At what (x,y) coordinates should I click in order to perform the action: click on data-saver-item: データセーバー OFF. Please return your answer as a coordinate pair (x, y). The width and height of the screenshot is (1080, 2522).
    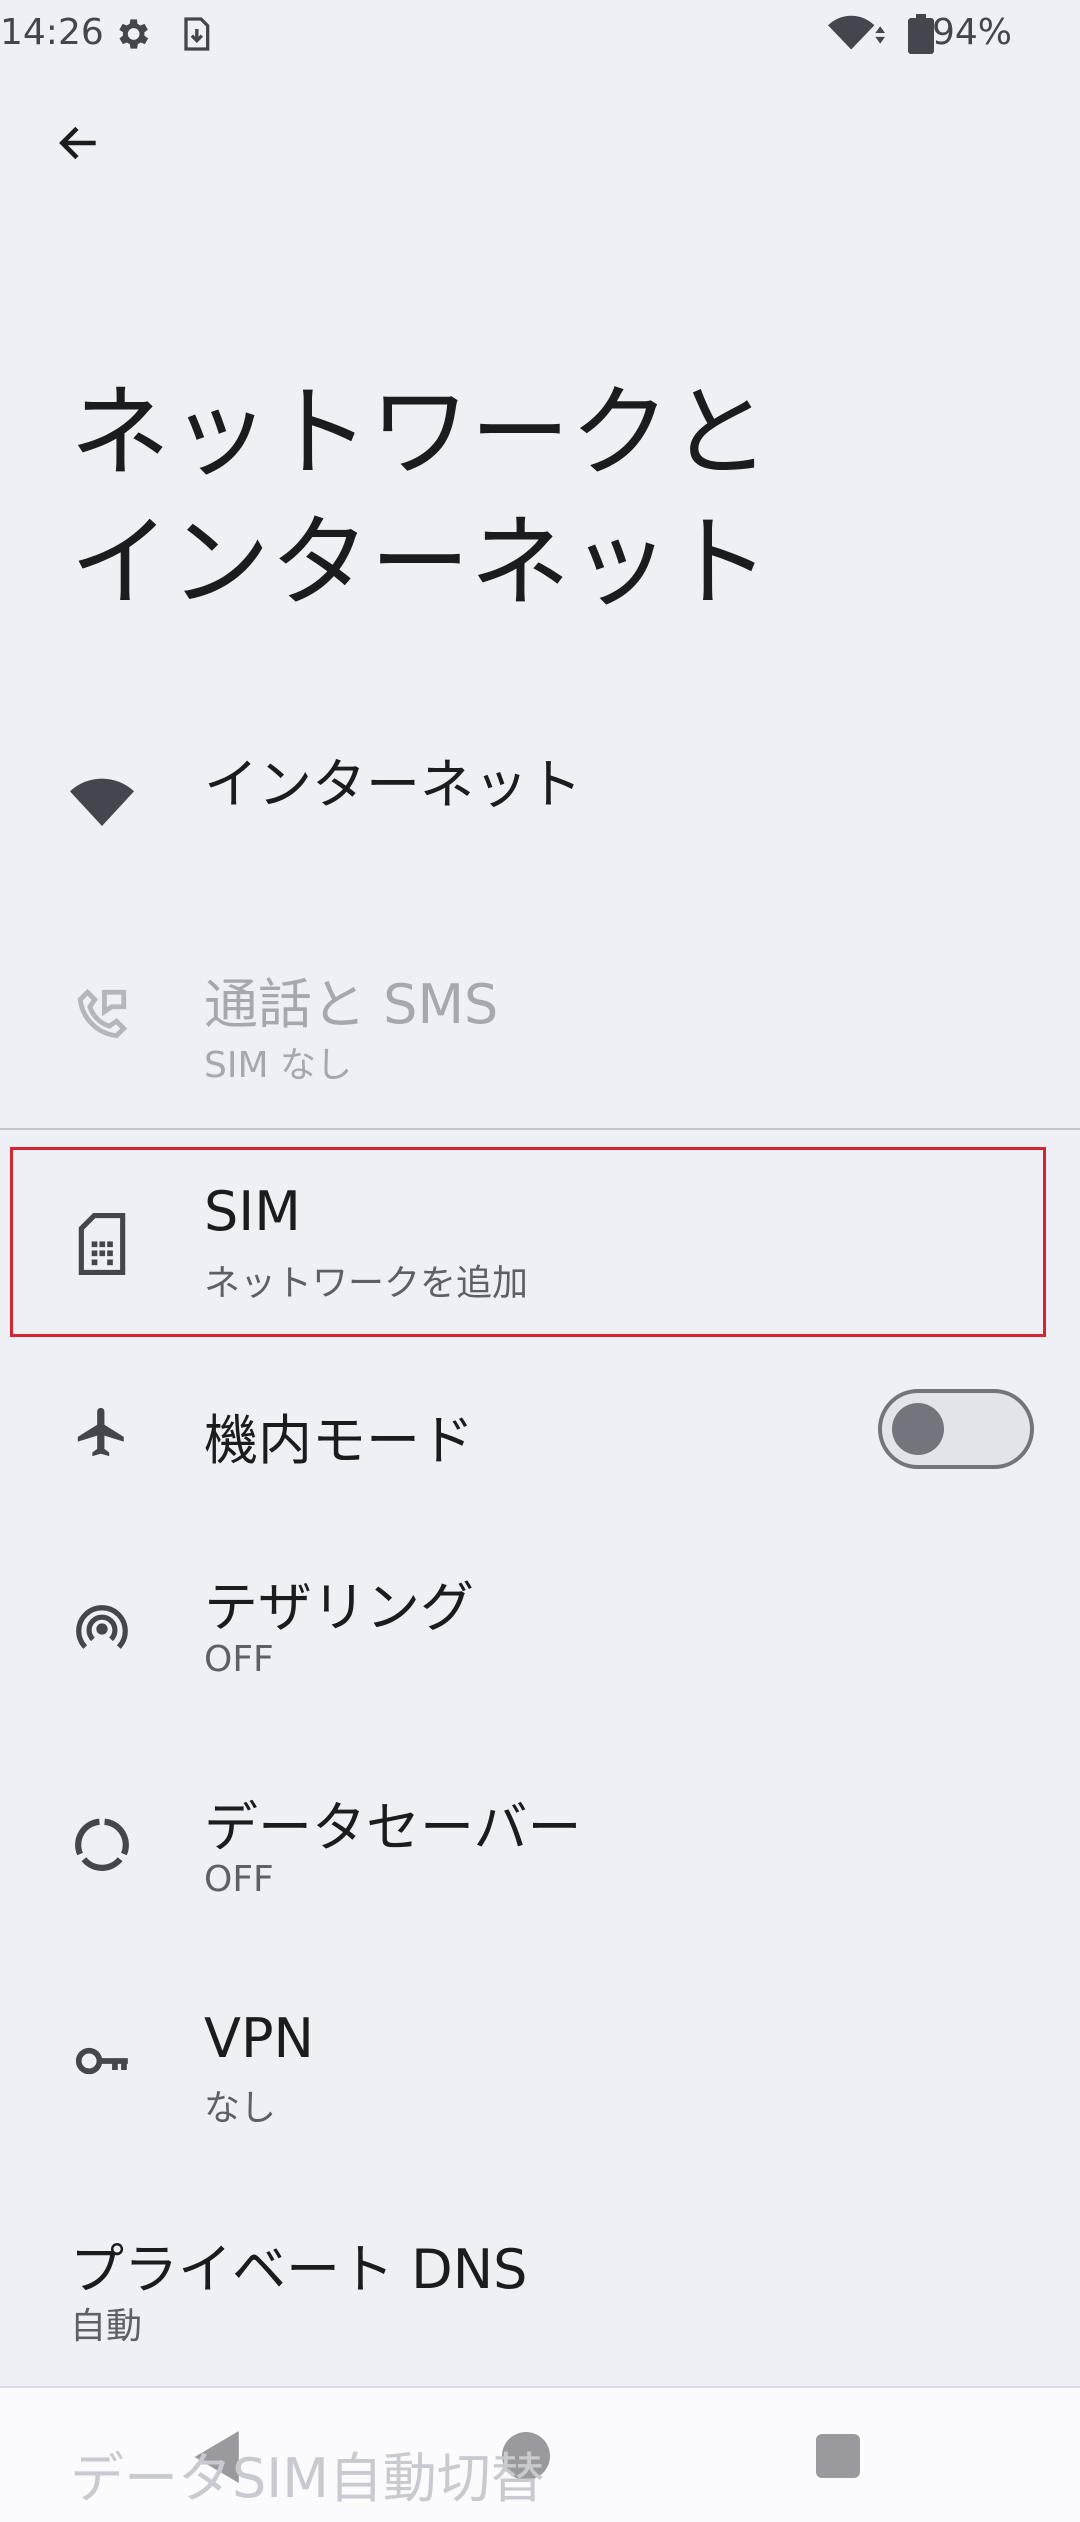
    Looking at the image, I should click on (540, 1845).